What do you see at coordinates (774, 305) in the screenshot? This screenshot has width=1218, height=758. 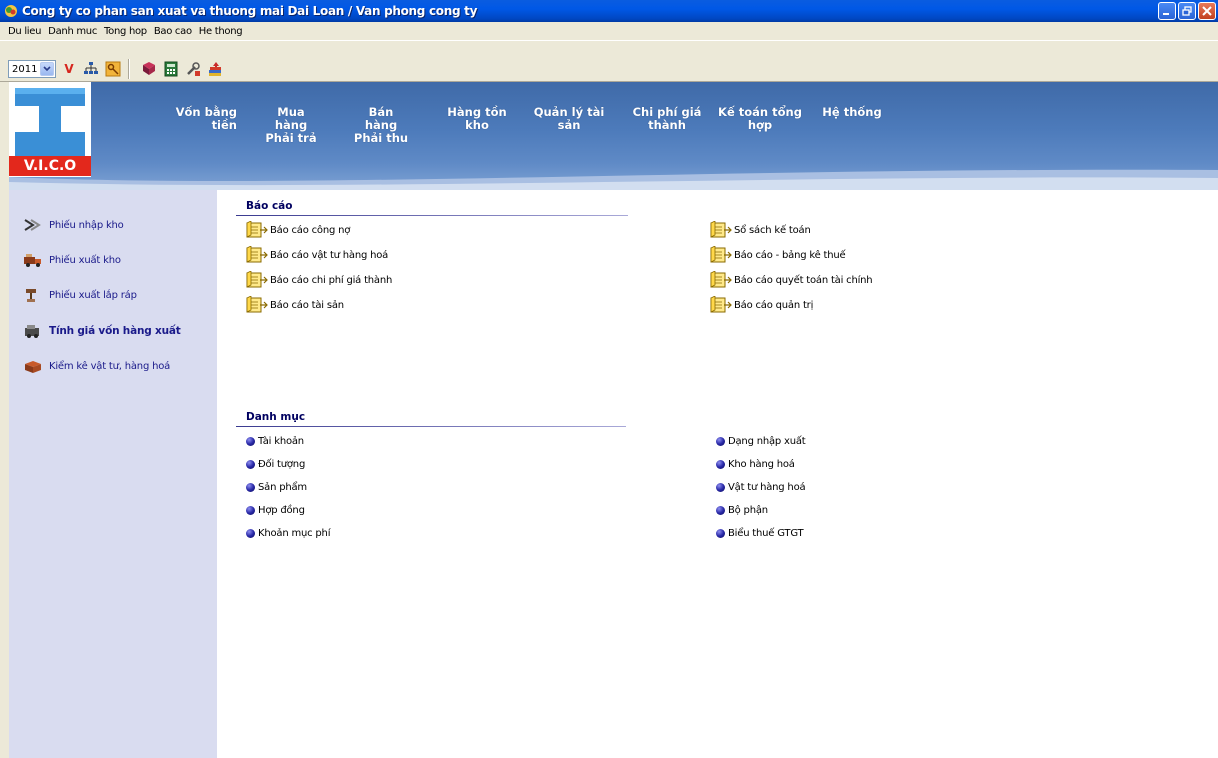 I see `report-link-label: Báo cáo quản trị` at bounding box center [774, 305].